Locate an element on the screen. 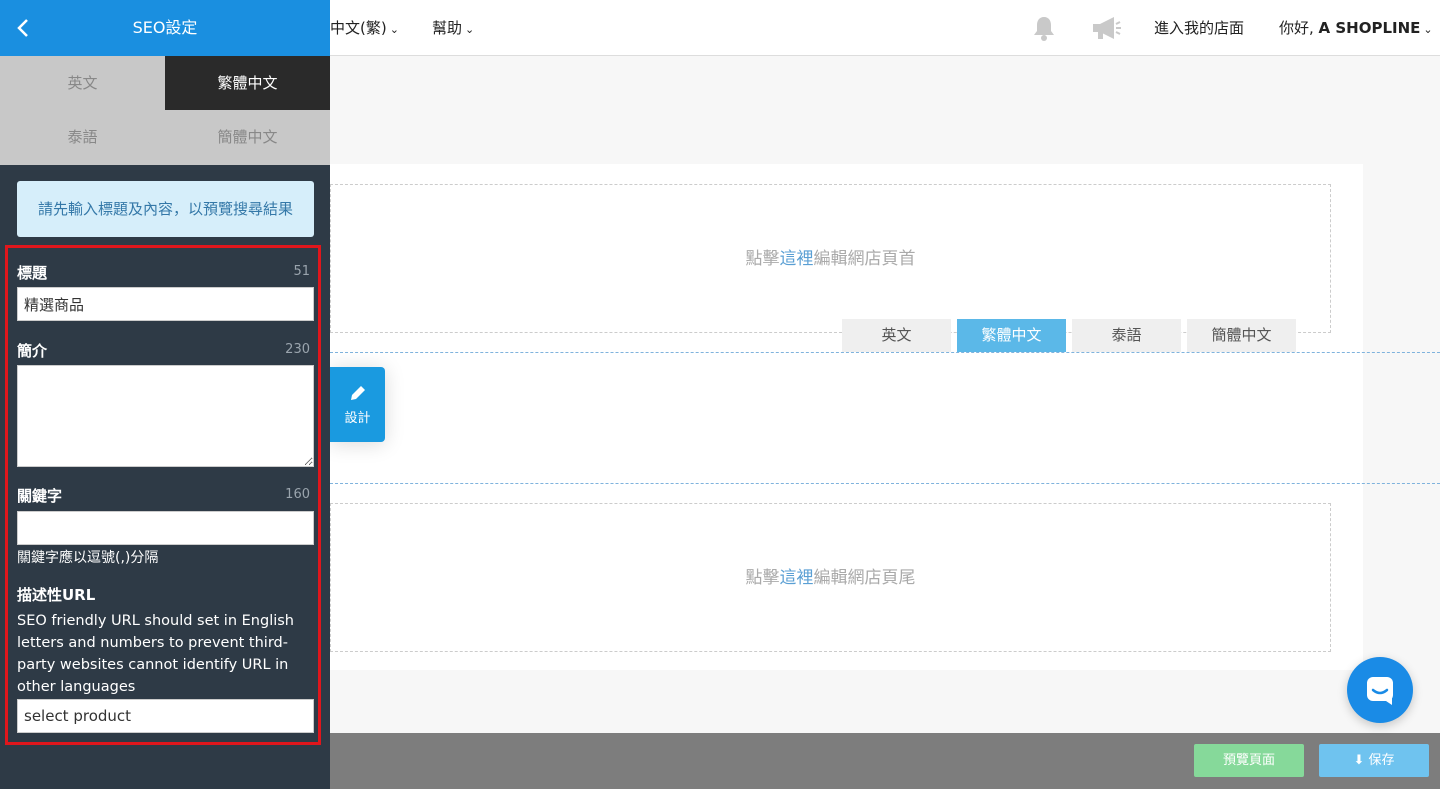 This screenshot has width=1440, height=789. keywords-label: 關鍵字 is located at coordinates (40, 496).